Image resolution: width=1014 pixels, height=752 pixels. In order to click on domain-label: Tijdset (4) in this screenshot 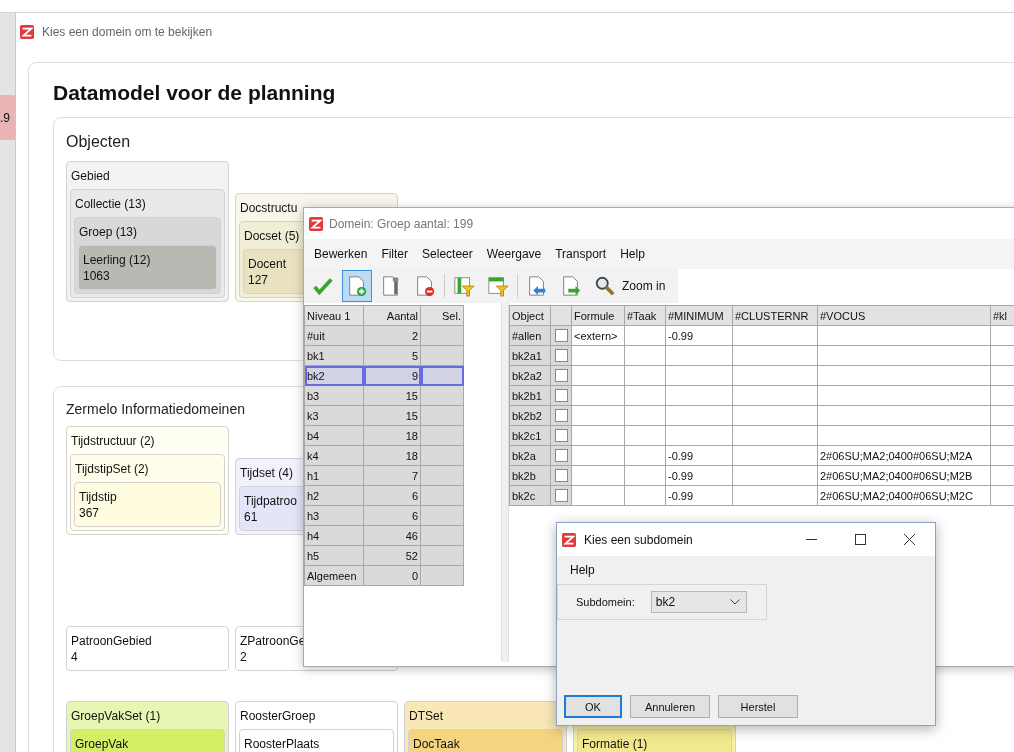, I will do `click(266, 473)`.